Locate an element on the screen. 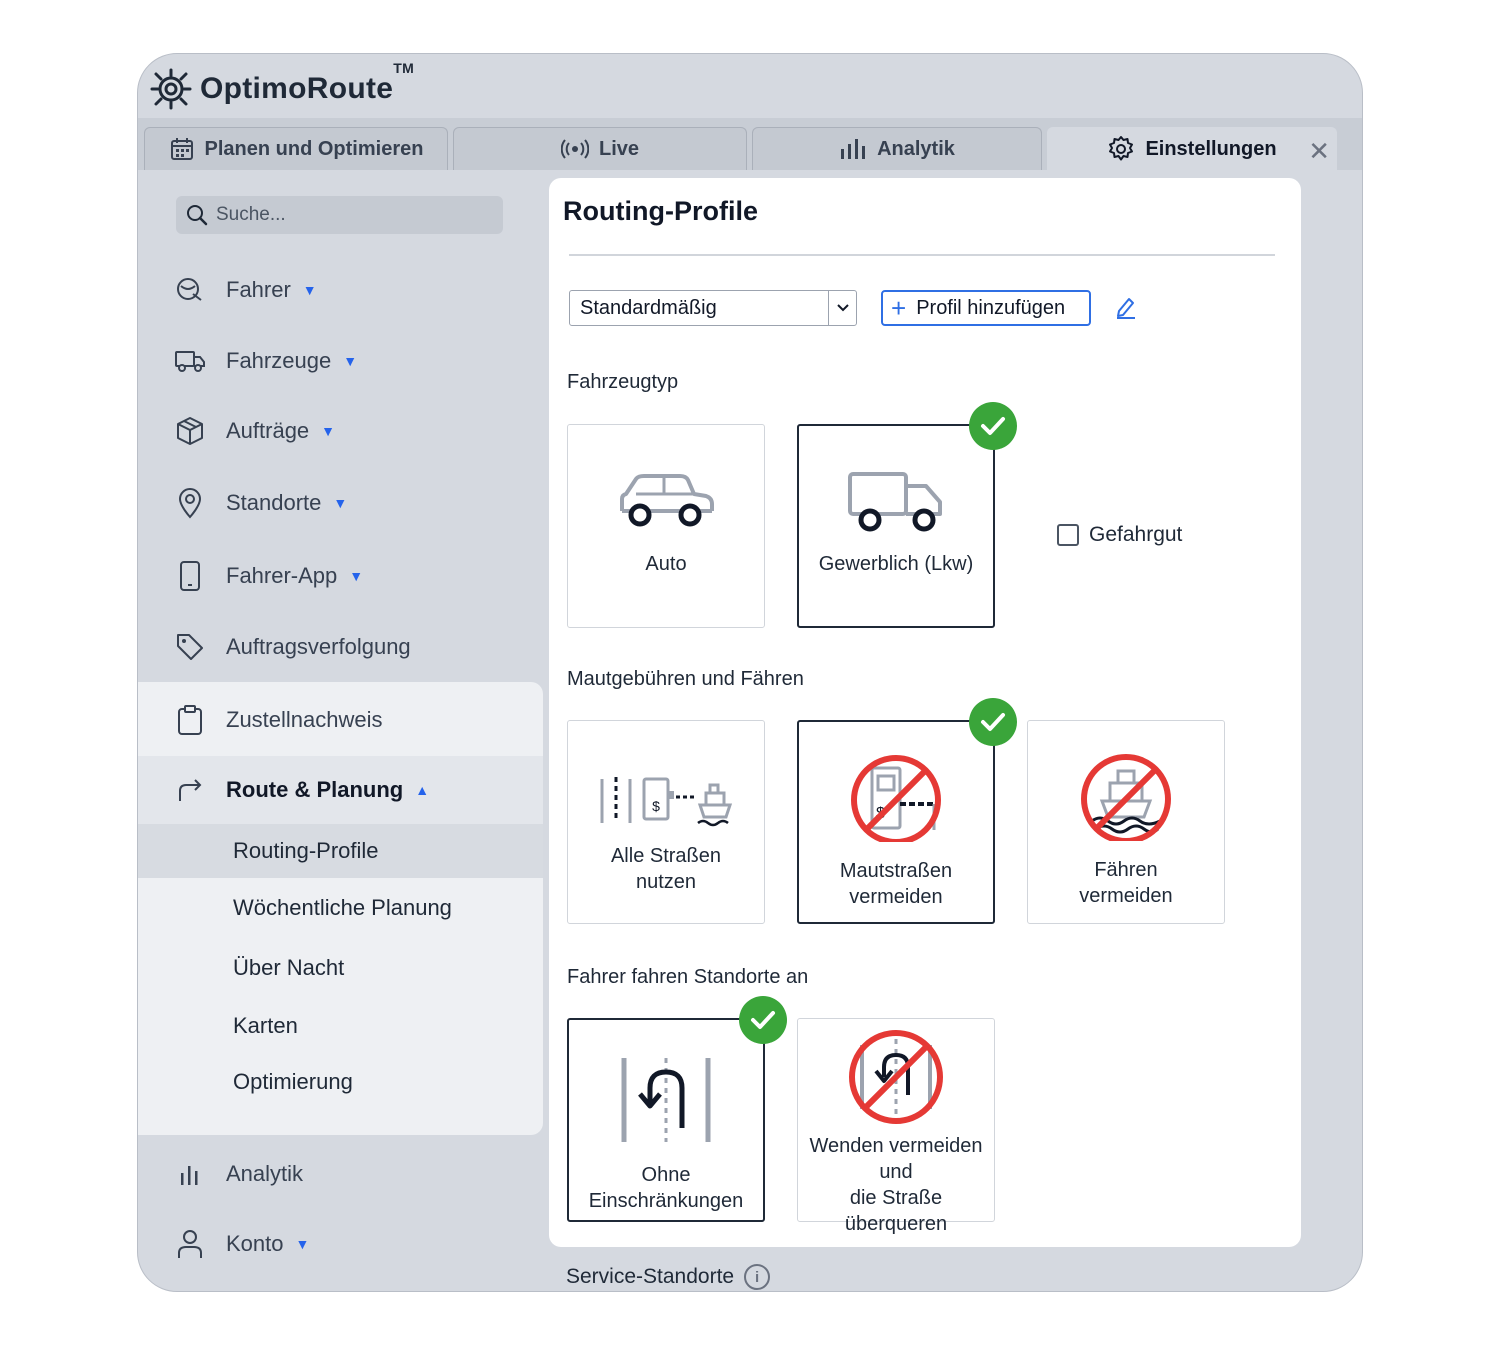  sidebar-item-fahrzeuge: Fahrzeuge ▼ is located at coordinates (265, 361).